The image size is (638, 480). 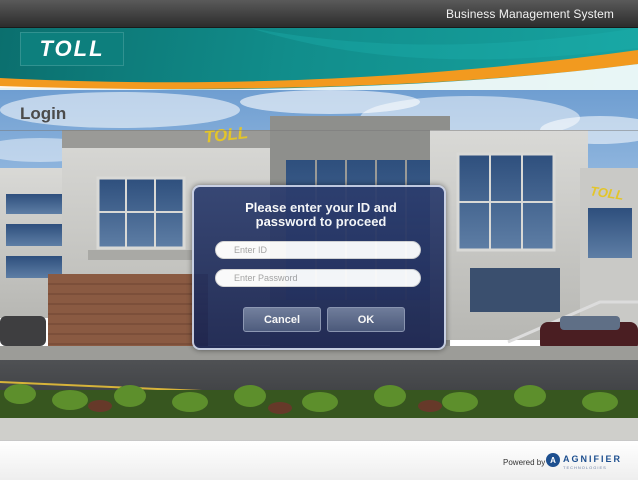 I want to click on login-prompt-line2: password to proceed, so click(x=321, y=221).